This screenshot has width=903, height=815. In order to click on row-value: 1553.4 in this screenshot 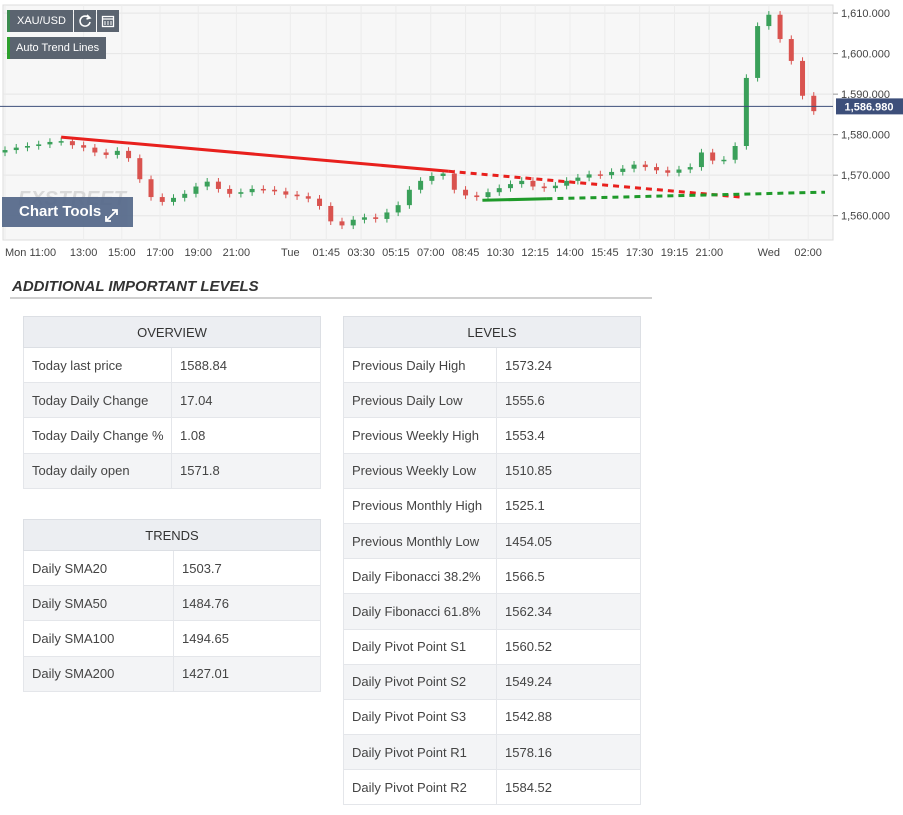, I will do `click(568, 435)`.